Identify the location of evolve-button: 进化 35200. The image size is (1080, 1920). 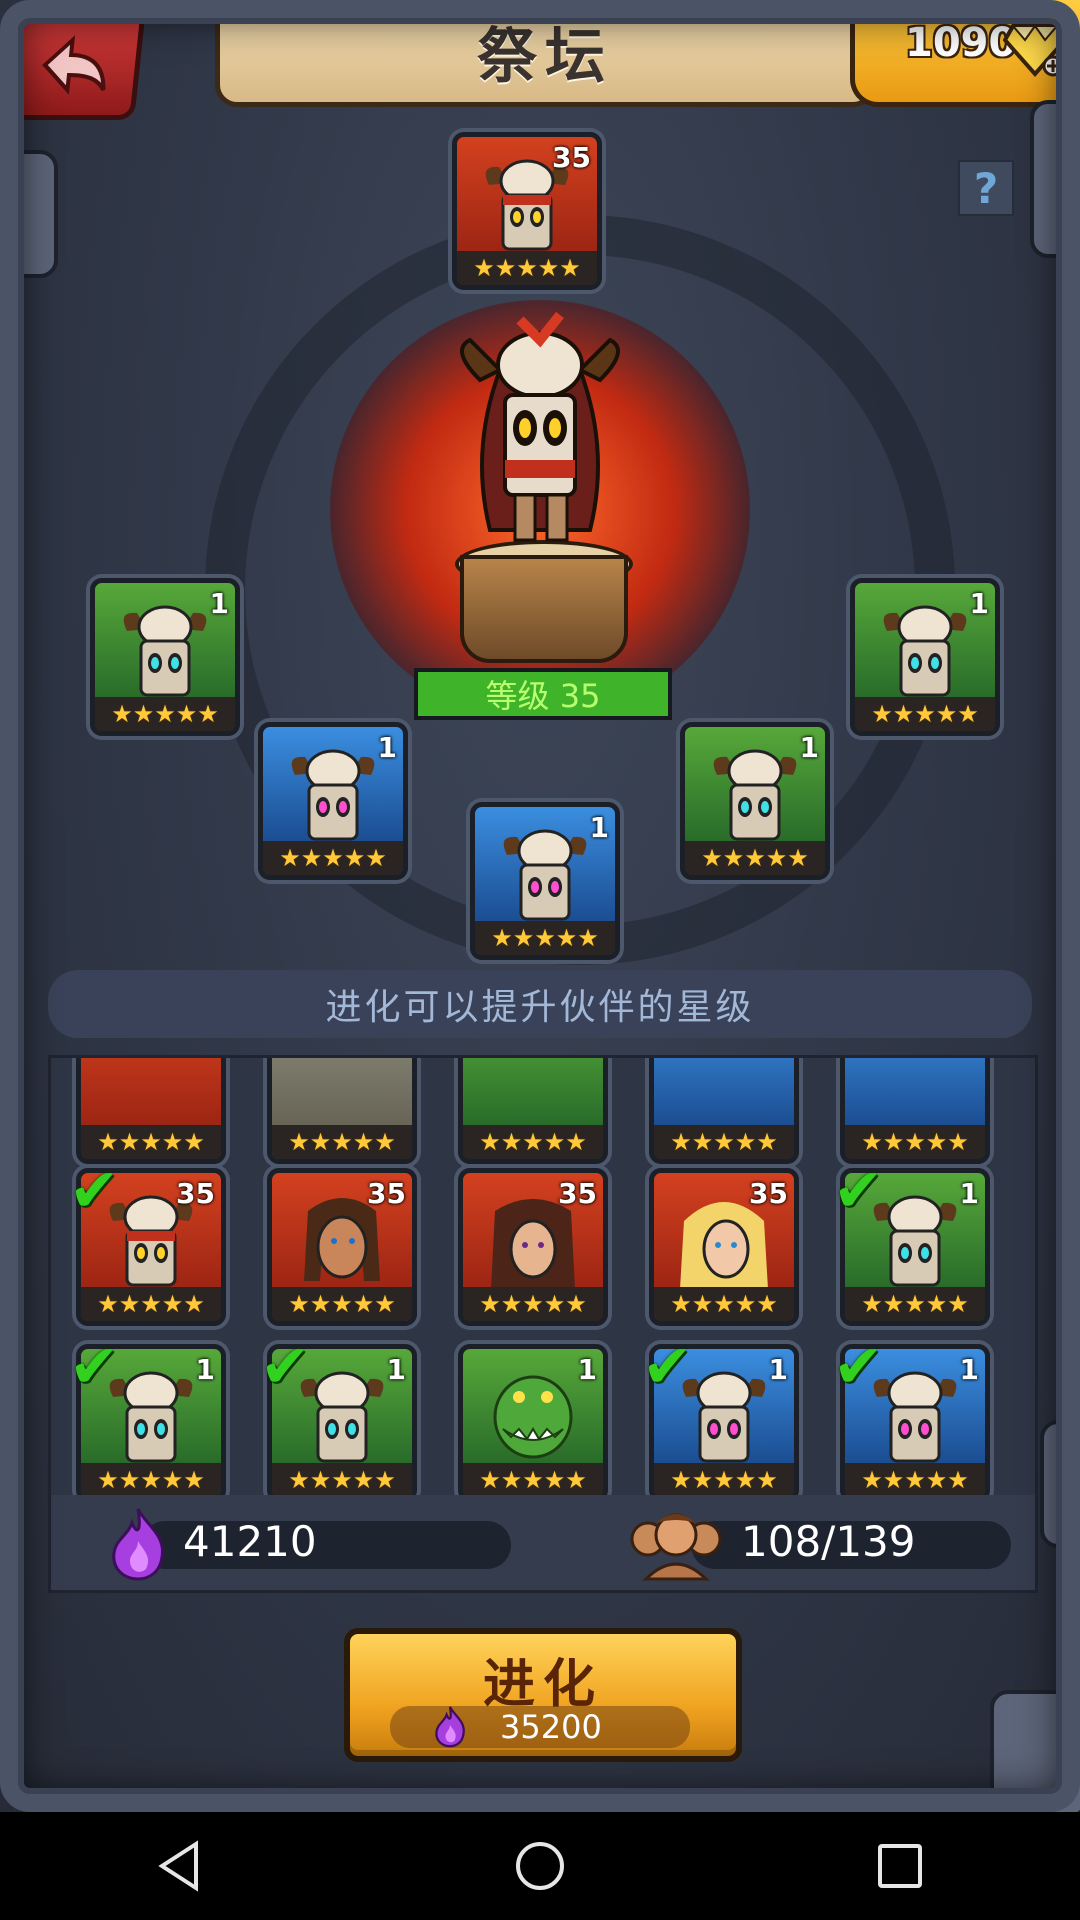
(543, 1695).